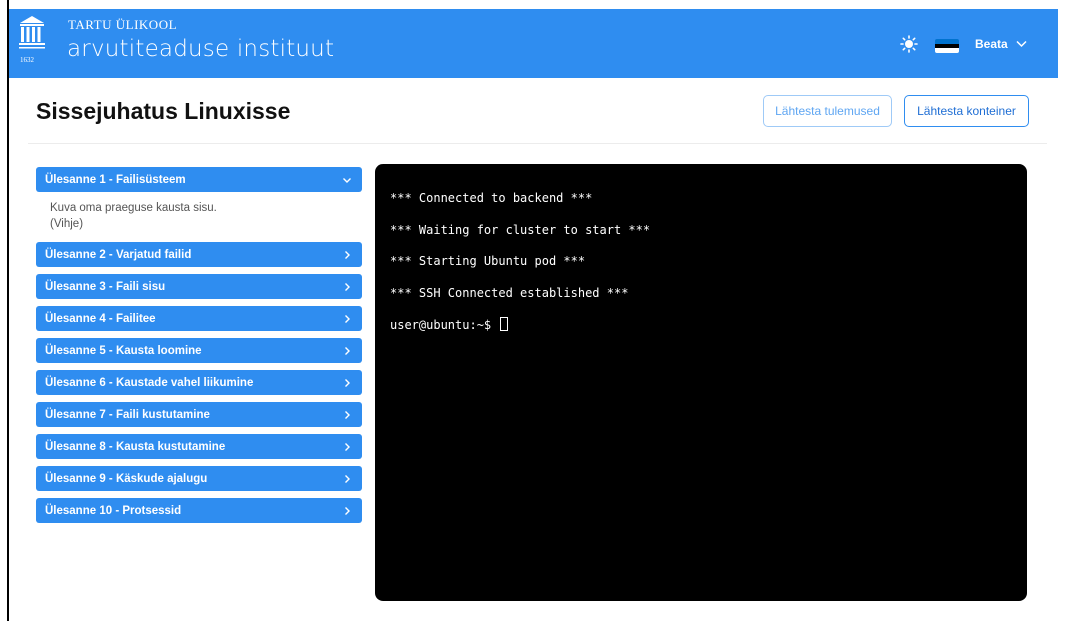 Image resolution: width=1088 pixels, height=621 pixels. I want to click on university-name: TARTU ÜLIKOOL, so click(122, 25).